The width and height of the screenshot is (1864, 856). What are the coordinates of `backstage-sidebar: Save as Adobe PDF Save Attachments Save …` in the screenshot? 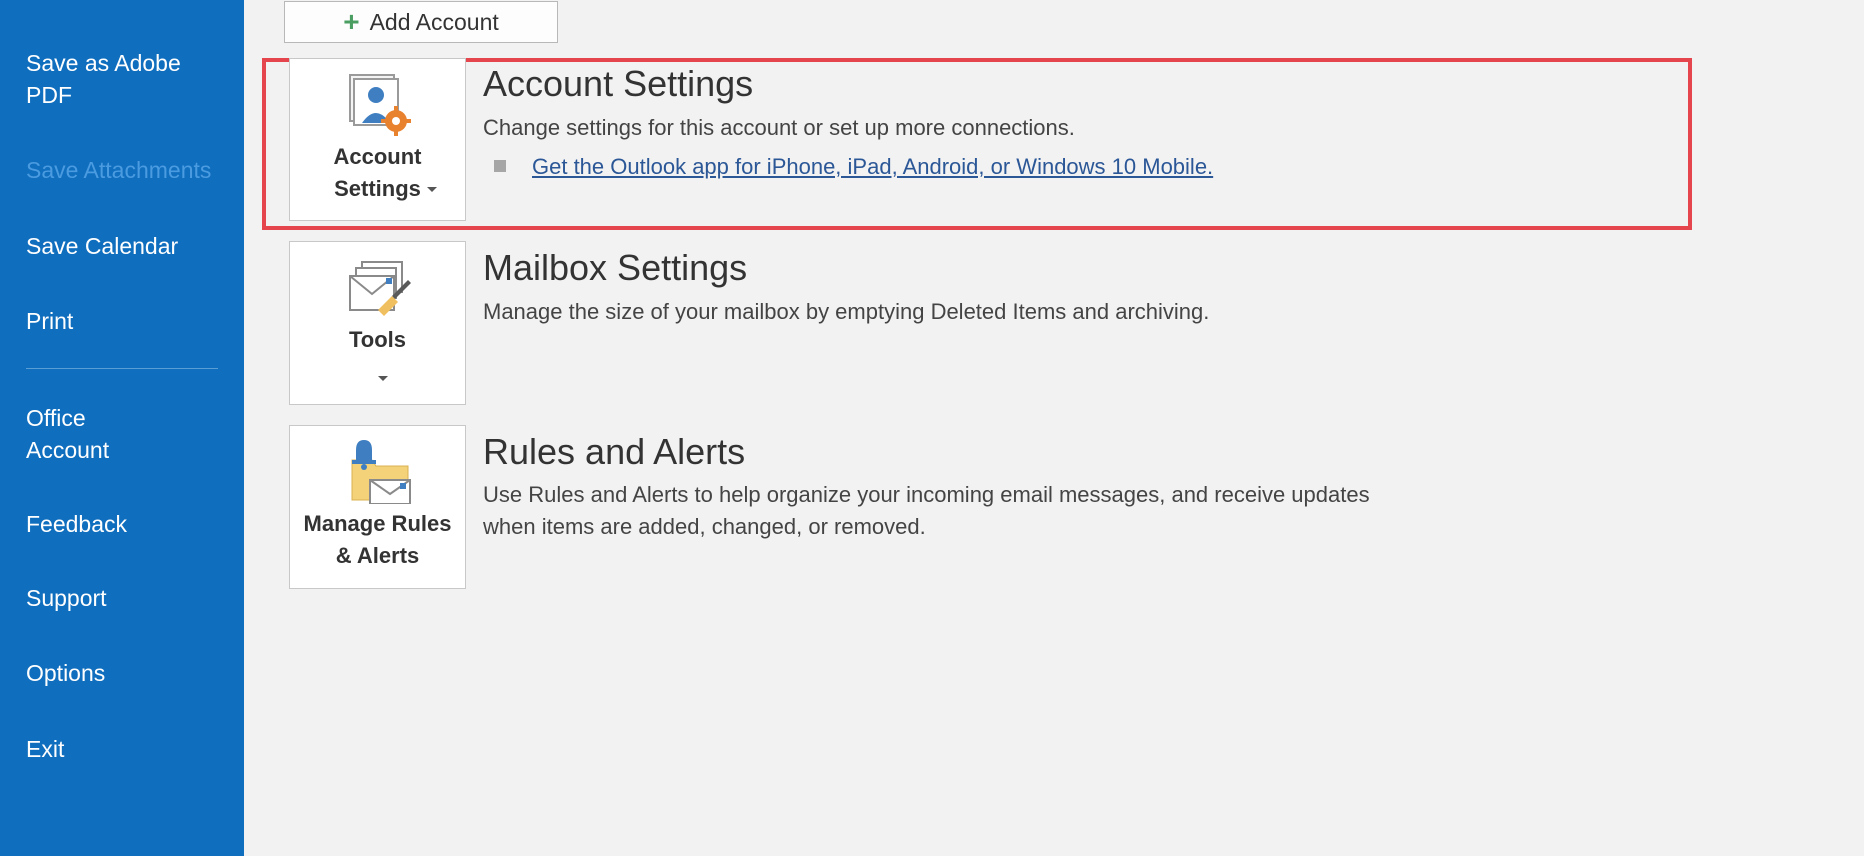 It's located at (122, 428).